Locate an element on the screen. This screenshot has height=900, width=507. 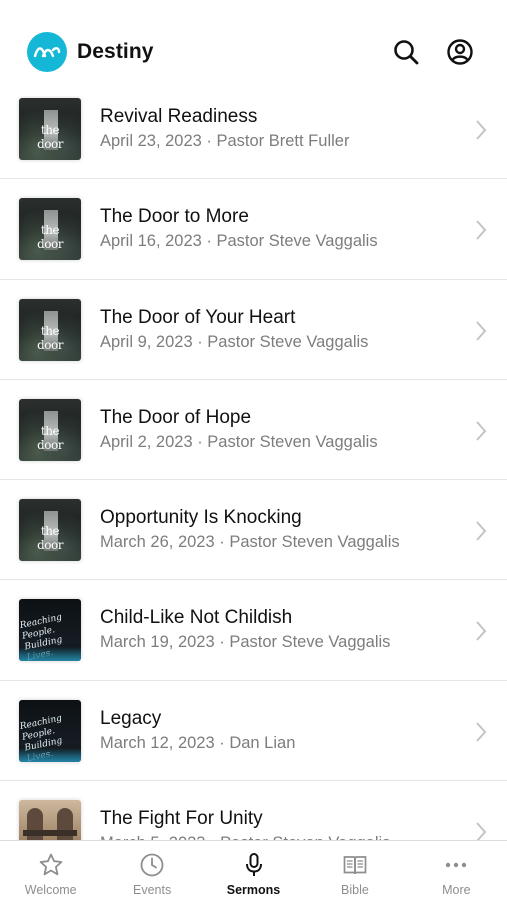
tab-more: More is located at coordinates (456, 870).